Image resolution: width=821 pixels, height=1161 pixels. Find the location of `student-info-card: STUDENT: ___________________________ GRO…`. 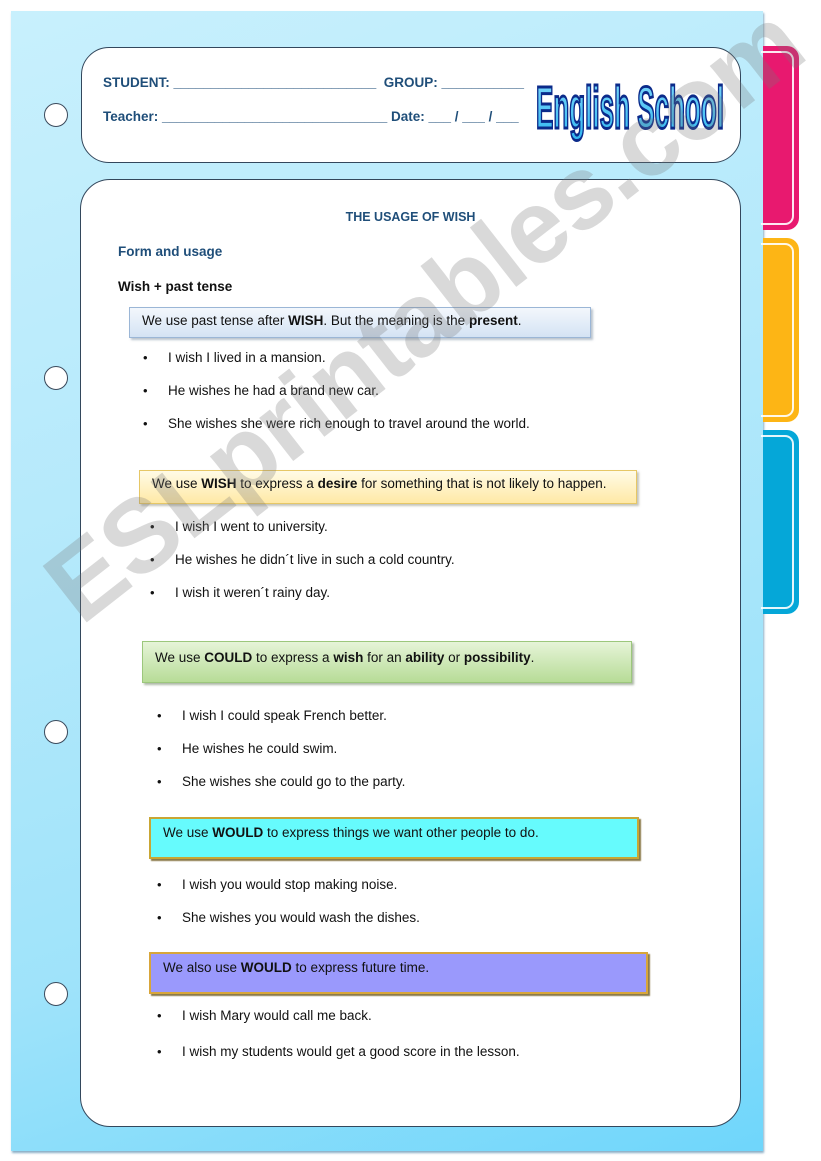

student-info-card: STUDENT: ___________________________ GRO… is located at coordinates (411, 105).